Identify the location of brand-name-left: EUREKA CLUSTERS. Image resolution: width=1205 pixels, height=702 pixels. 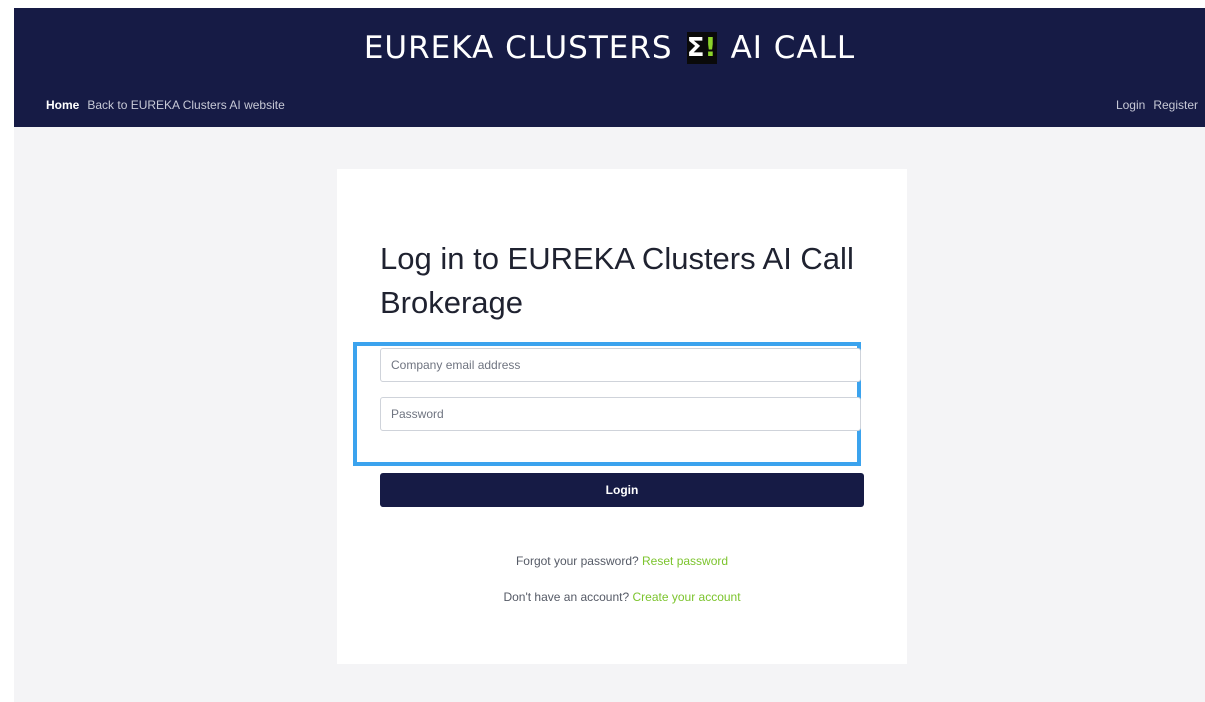
(518, 48).